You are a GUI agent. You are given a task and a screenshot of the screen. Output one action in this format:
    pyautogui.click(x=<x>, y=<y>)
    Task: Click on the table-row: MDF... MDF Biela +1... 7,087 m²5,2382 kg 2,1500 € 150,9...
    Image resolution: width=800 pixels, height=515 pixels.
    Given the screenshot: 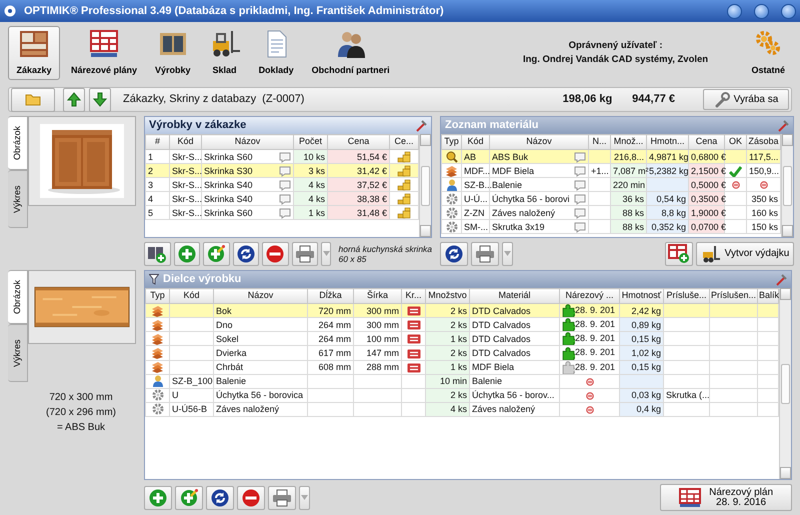 What is the action you would take?
    pyautogui.click(x=611, y=171)
    